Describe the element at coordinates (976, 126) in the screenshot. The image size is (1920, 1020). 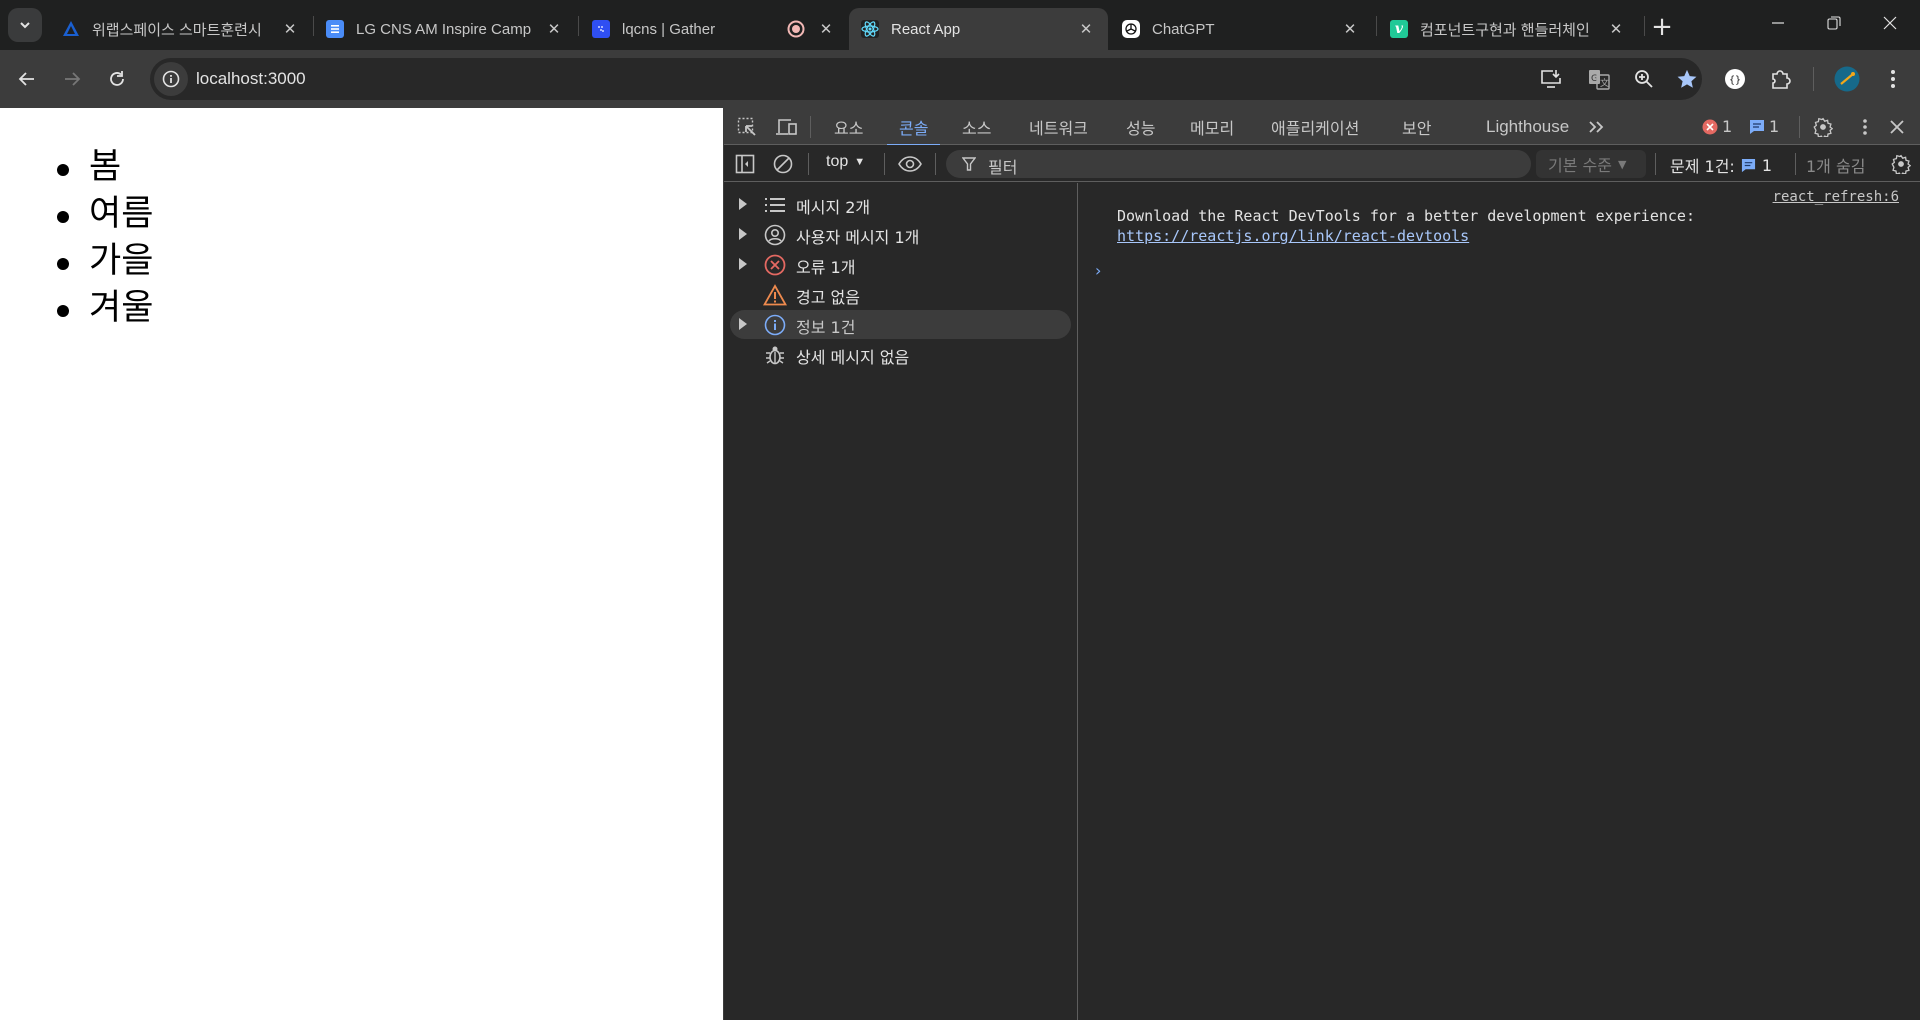
I see `tab-sources: 소스` at that location.